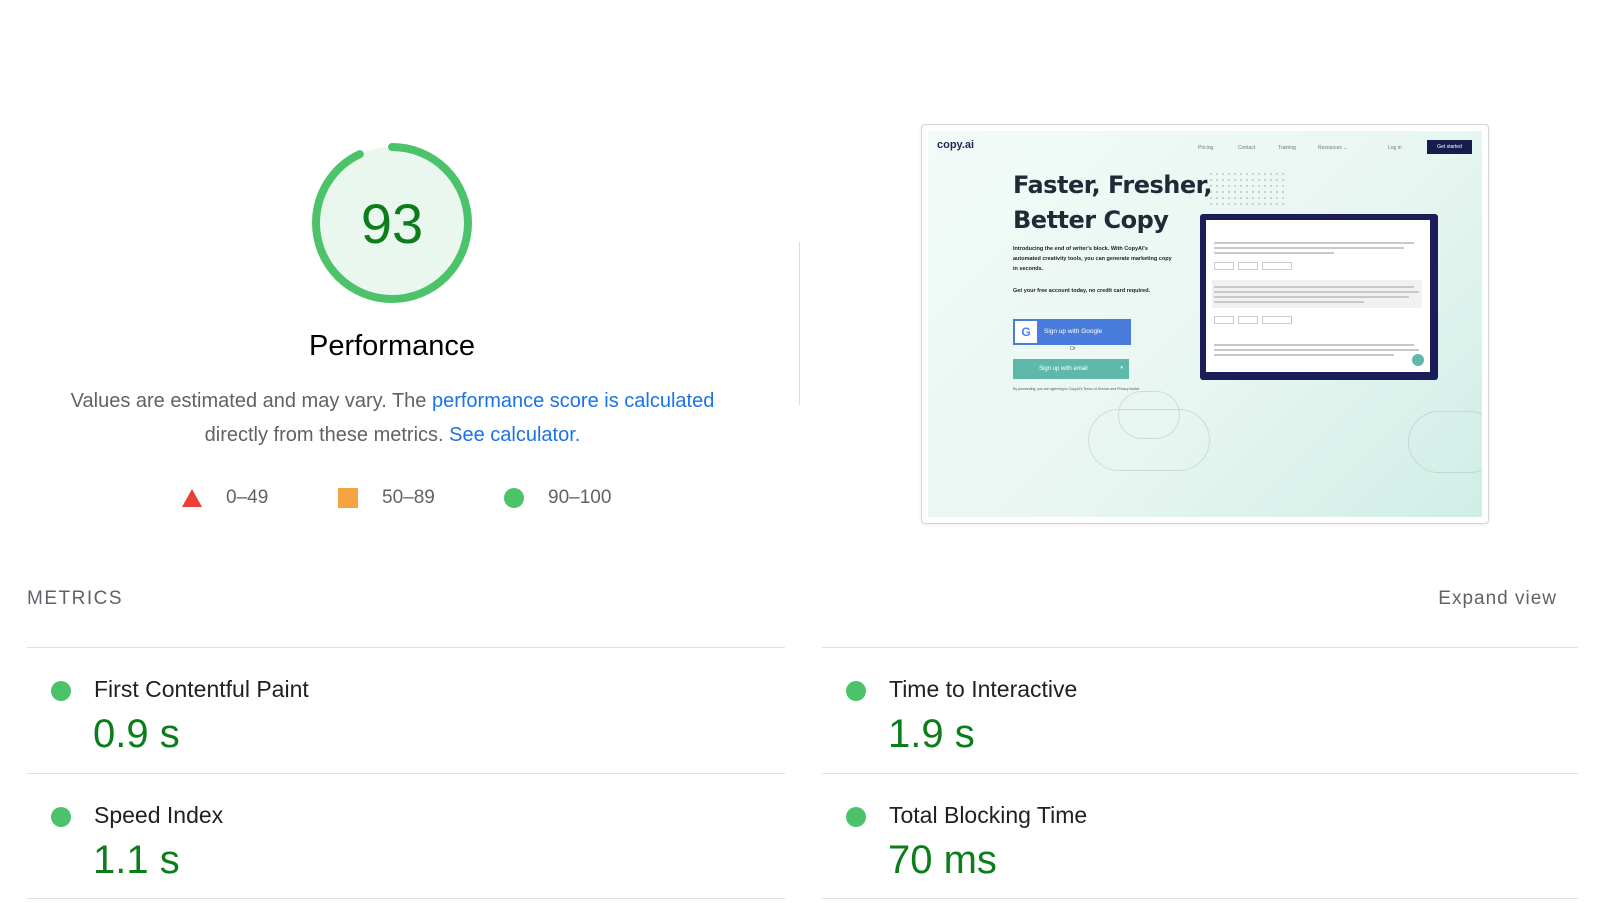  I want to click on description-text-2: directly from these metrics., so click(324, 435).